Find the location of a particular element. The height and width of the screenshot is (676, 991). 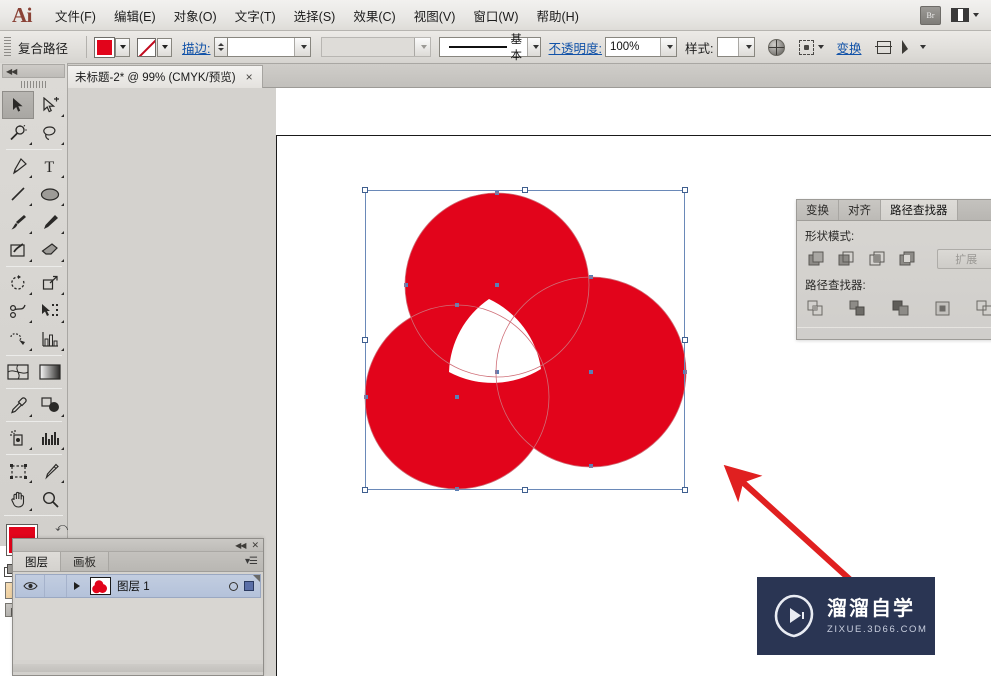

artboard-tool is located at coordinates (18, 471).